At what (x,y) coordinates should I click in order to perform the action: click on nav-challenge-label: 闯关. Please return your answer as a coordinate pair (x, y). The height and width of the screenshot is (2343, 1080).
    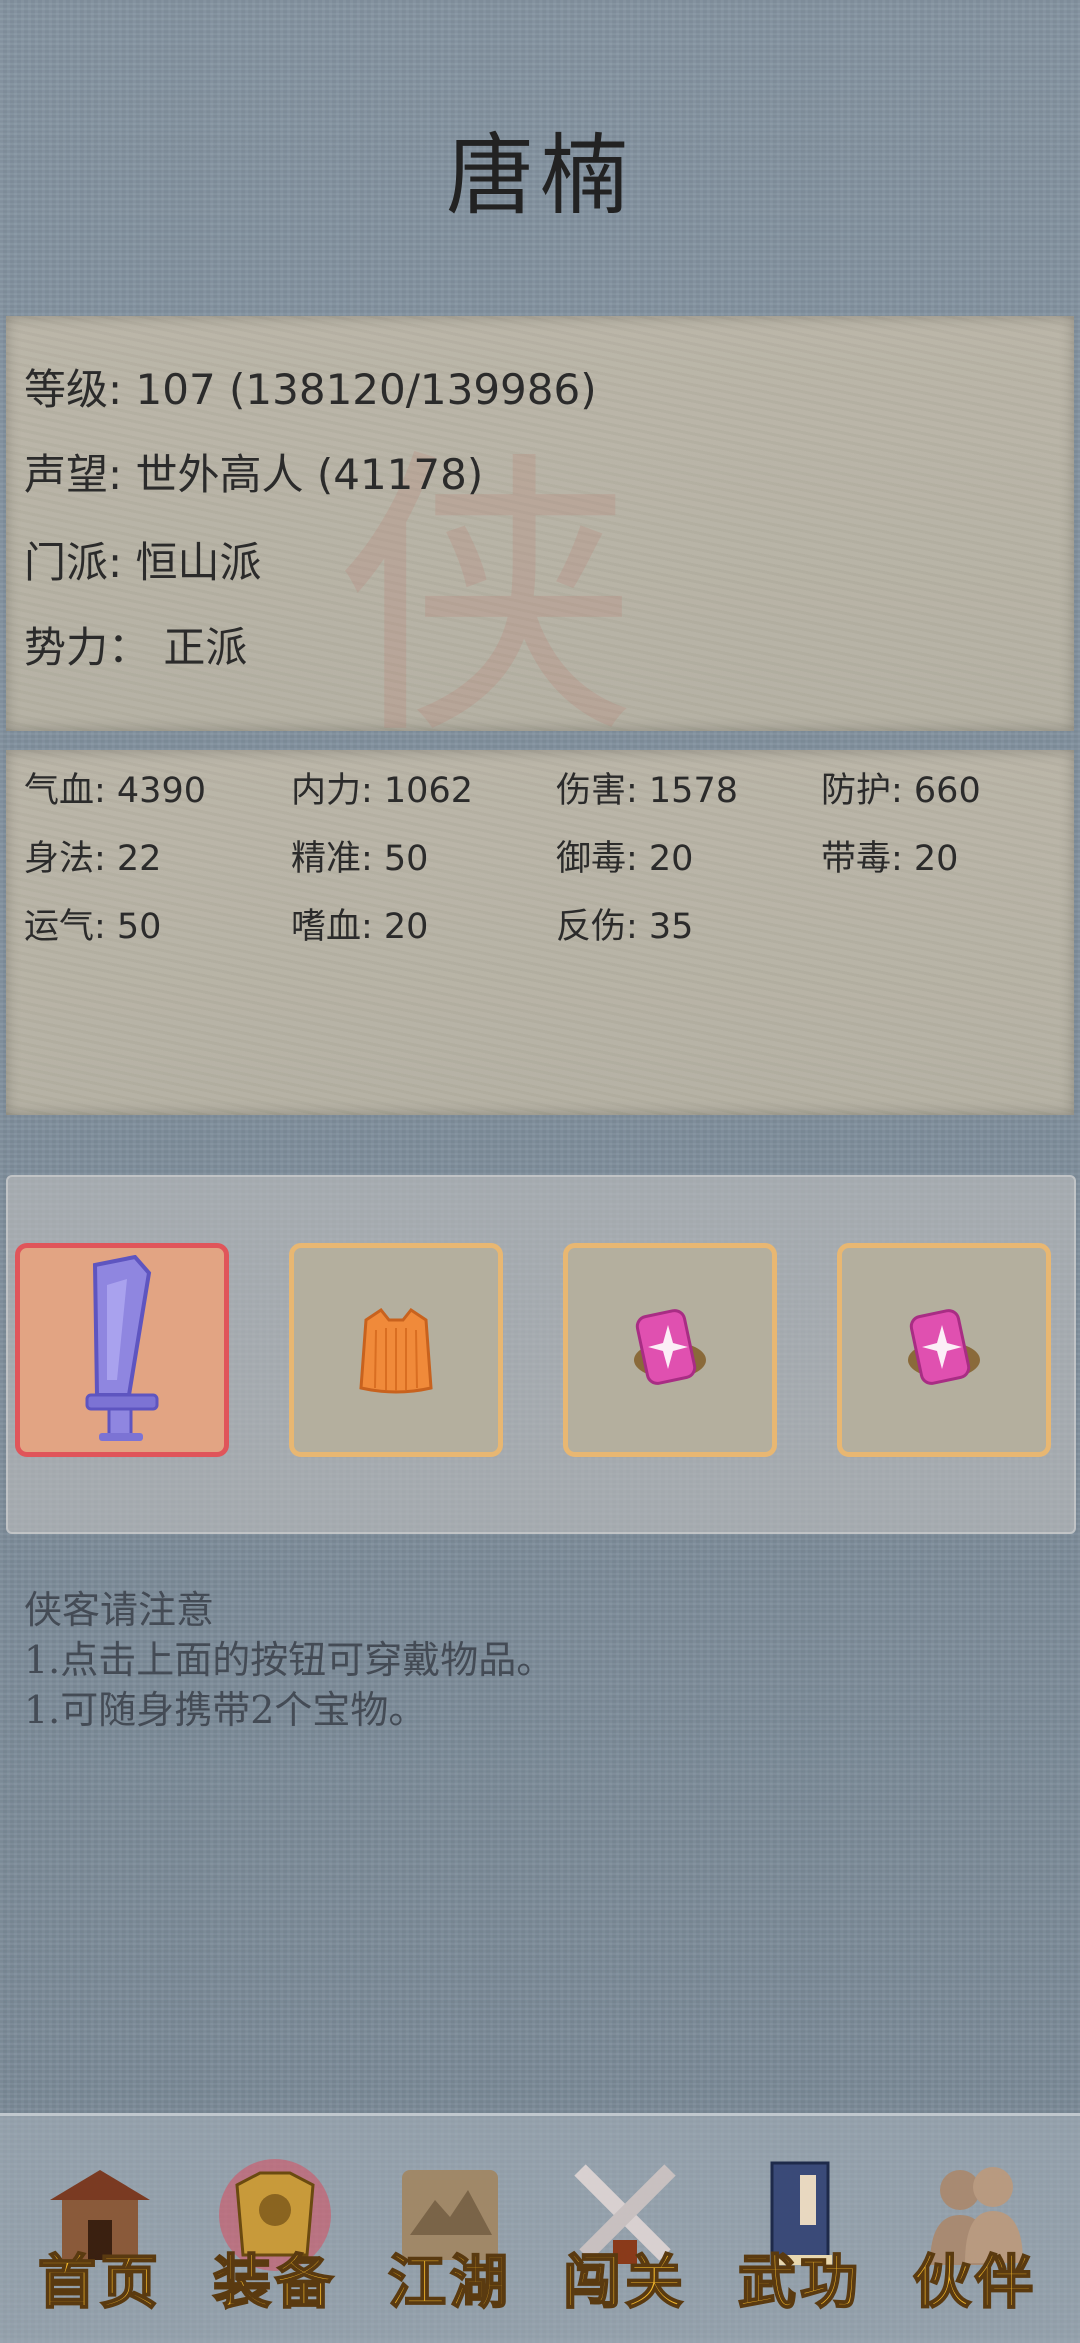
    Looking at the image, I should click on (624, 2282).